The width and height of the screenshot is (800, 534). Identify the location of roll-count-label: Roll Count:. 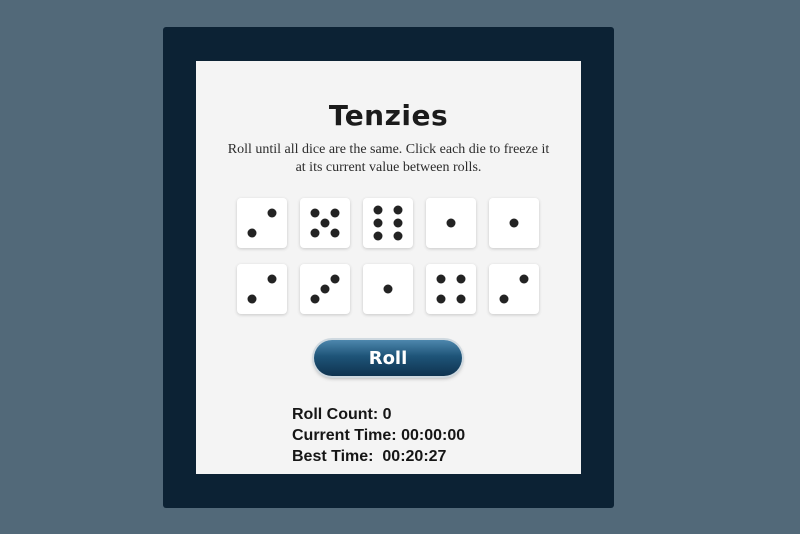
(335, 414).